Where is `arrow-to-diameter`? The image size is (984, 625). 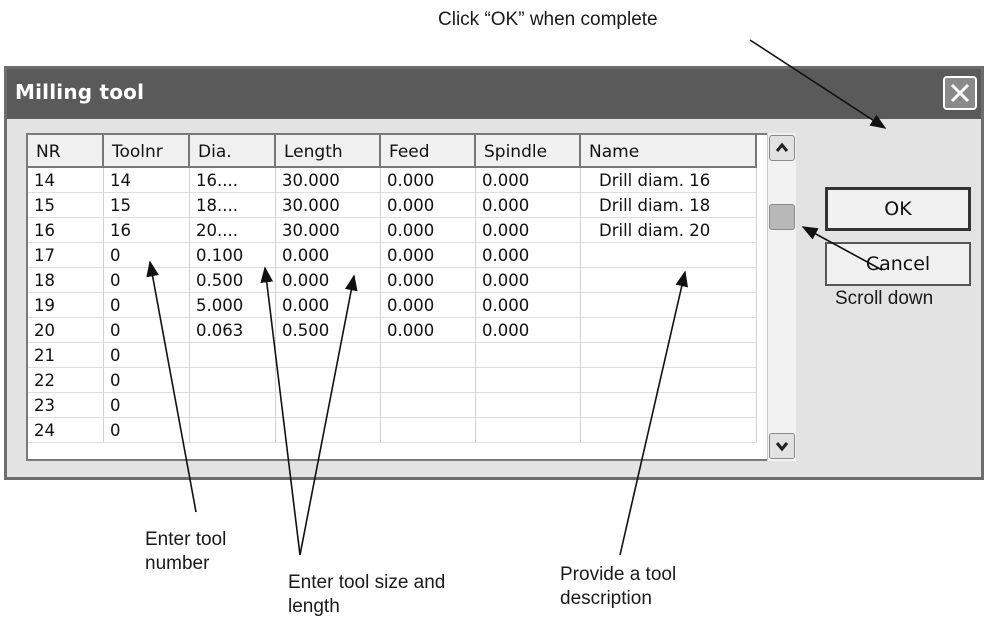
arrow-to-diameter is located at coordinates (280, 411).